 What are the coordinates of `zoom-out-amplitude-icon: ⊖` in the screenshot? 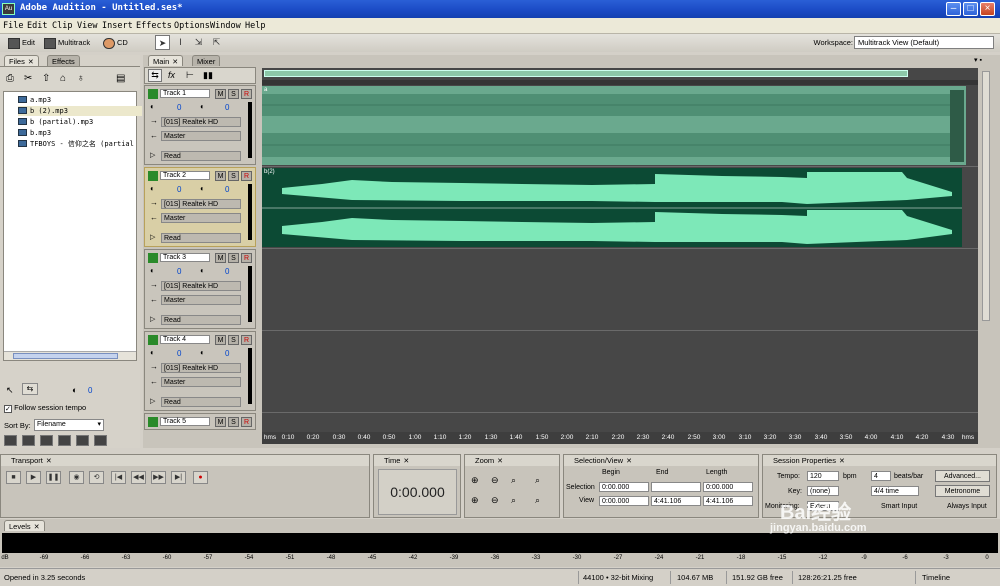 It's located at (495, 480).